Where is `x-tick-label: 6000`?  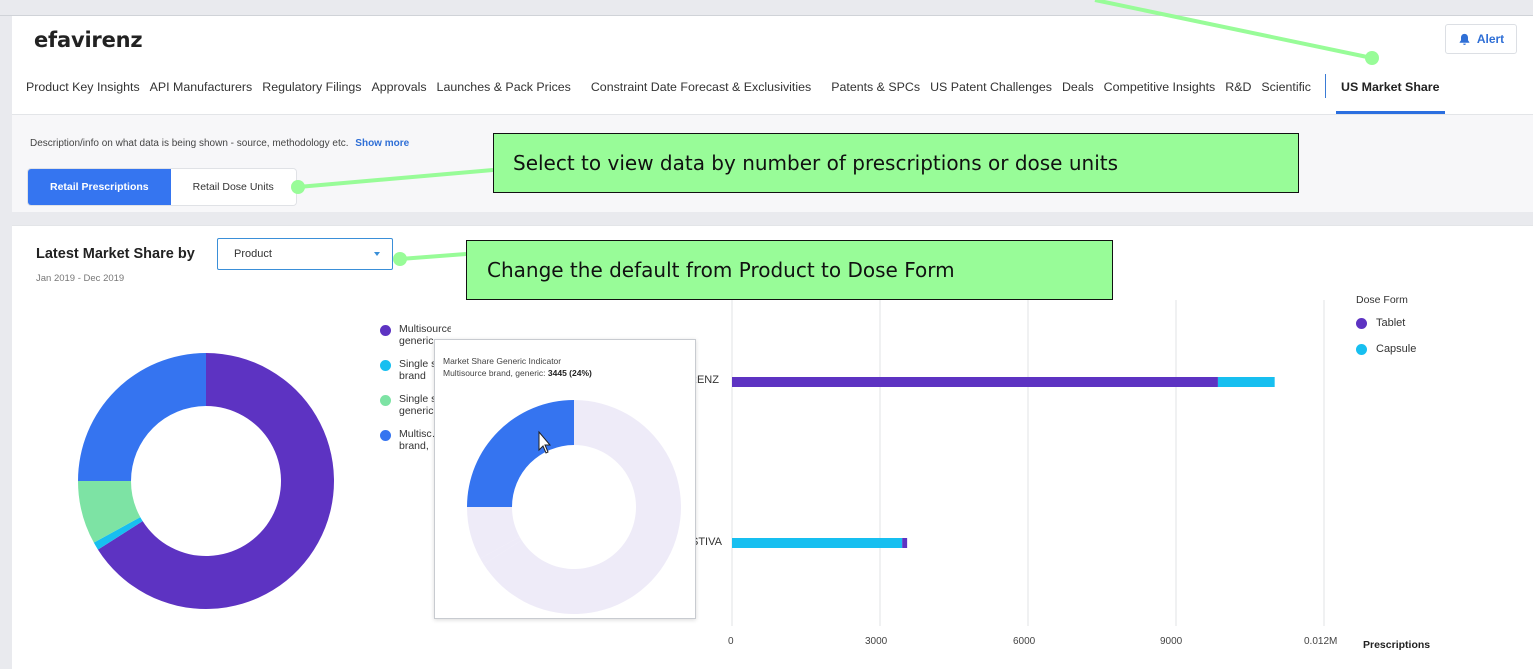
x-tick-label: 6000 is located at coordinates (1024, 641).